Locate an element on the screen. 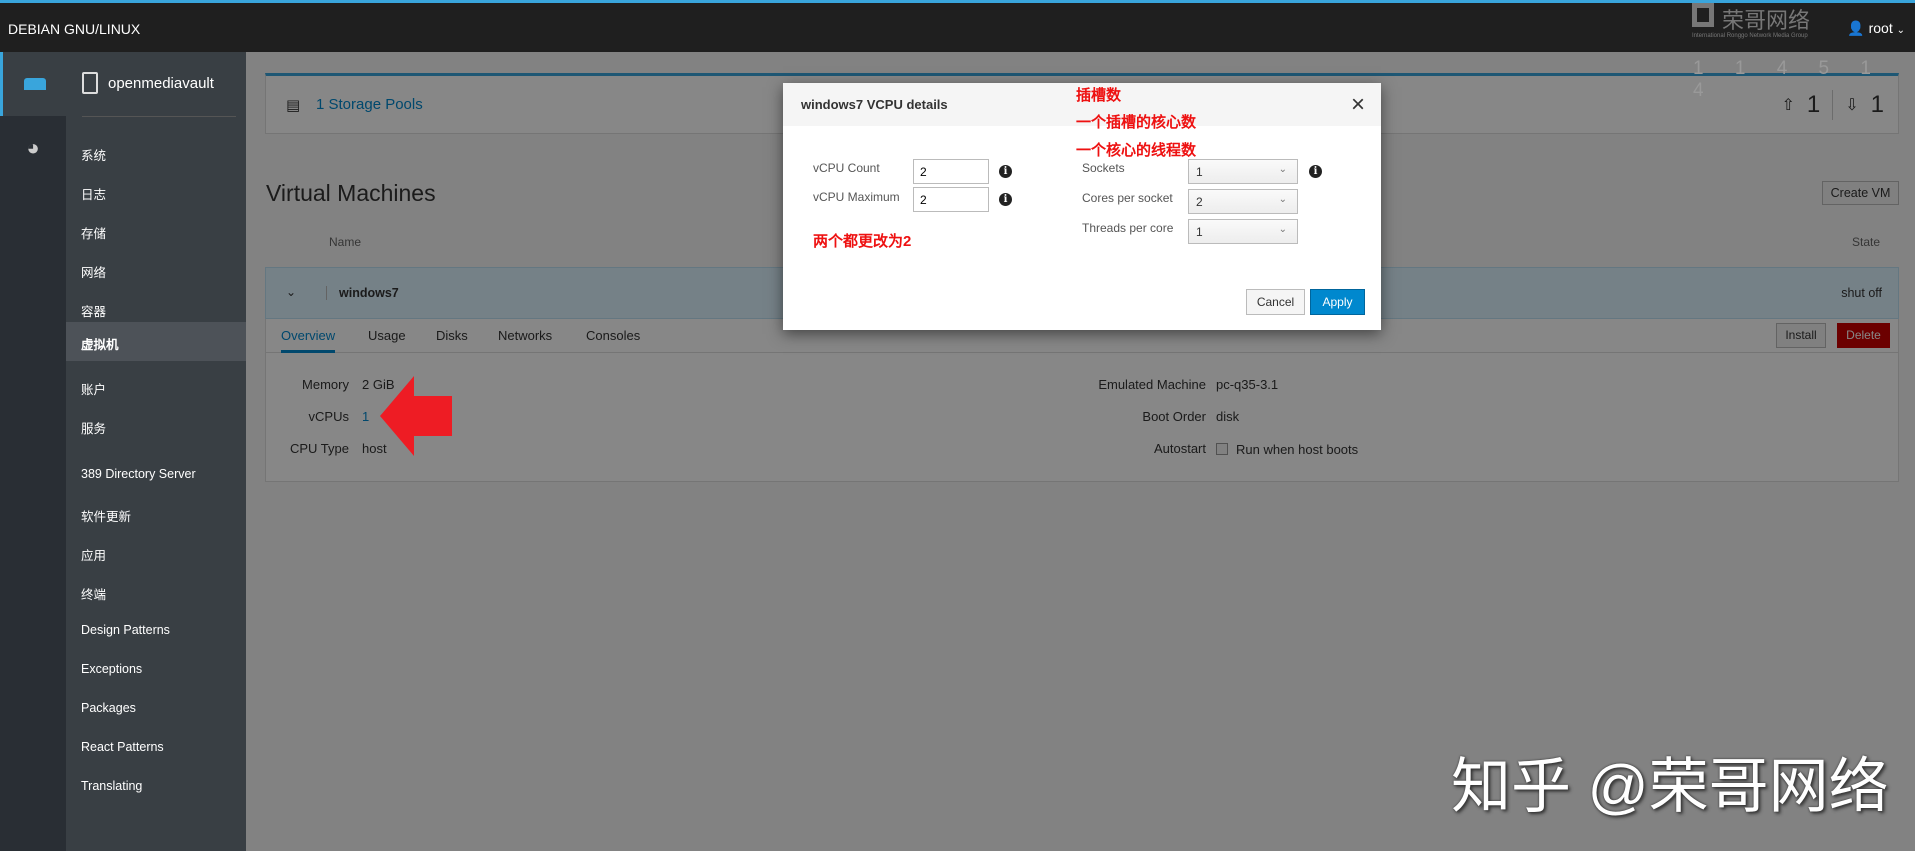 Image resolution: width=1915 pixels, height=851 pixels. sidebar-item-react-patterns: React Patterns is located at coordinates (156, 747).